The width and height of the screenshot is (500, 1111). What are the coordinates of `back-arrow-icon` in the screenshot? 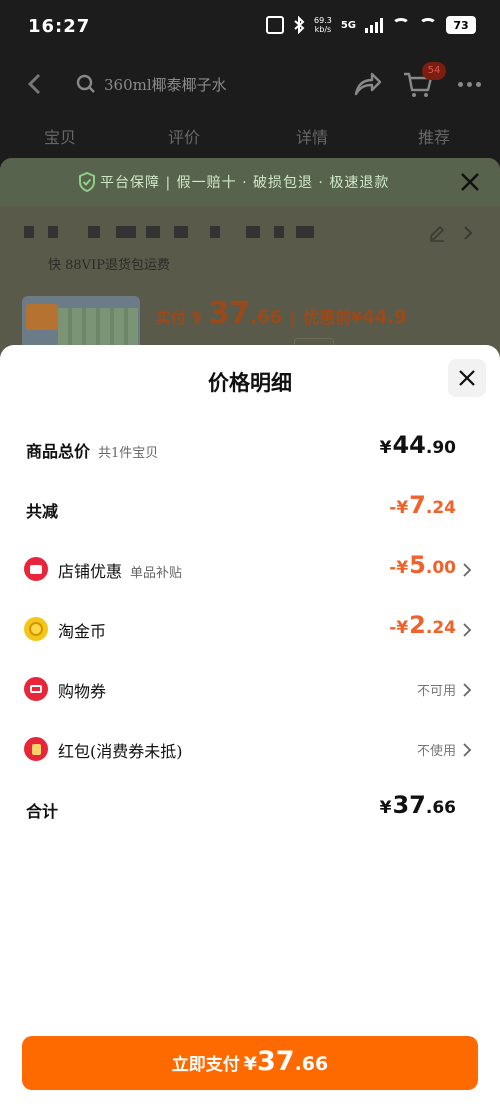 It's located at (34, 84).